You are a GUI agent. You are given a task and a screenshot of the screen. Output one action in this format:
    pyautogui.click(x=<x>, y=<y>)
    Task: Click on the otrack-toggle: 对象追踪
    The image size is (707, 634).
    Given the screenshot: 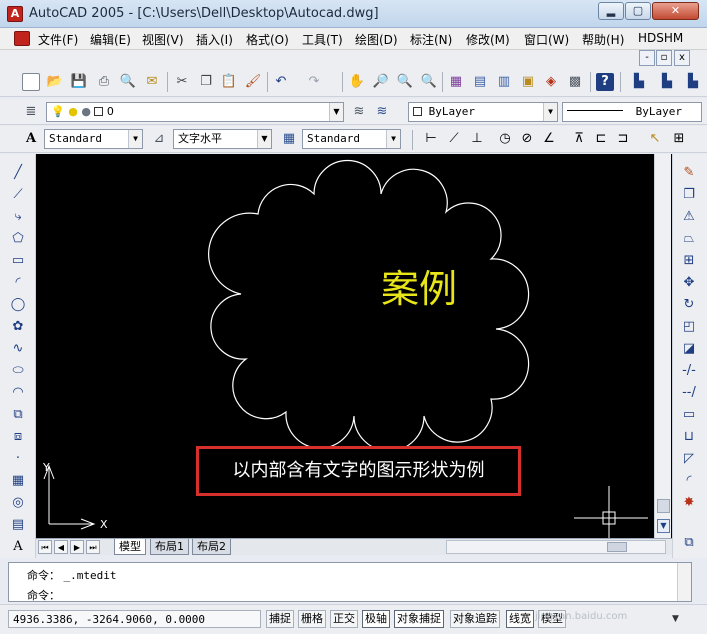 What is the action you would take?
    pyautogui.click(x=475, y=619)
    